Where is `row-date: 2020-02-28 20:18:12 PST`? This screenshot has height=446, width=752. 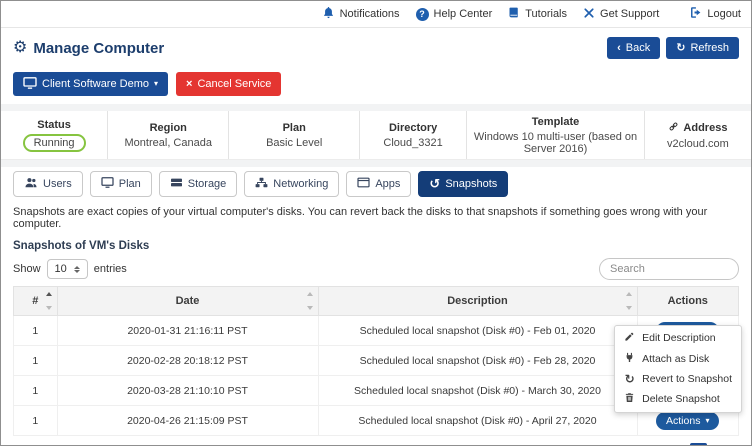 row-date: 2020-02-28 20:18:12 PST is located at coordinates (187, 360).